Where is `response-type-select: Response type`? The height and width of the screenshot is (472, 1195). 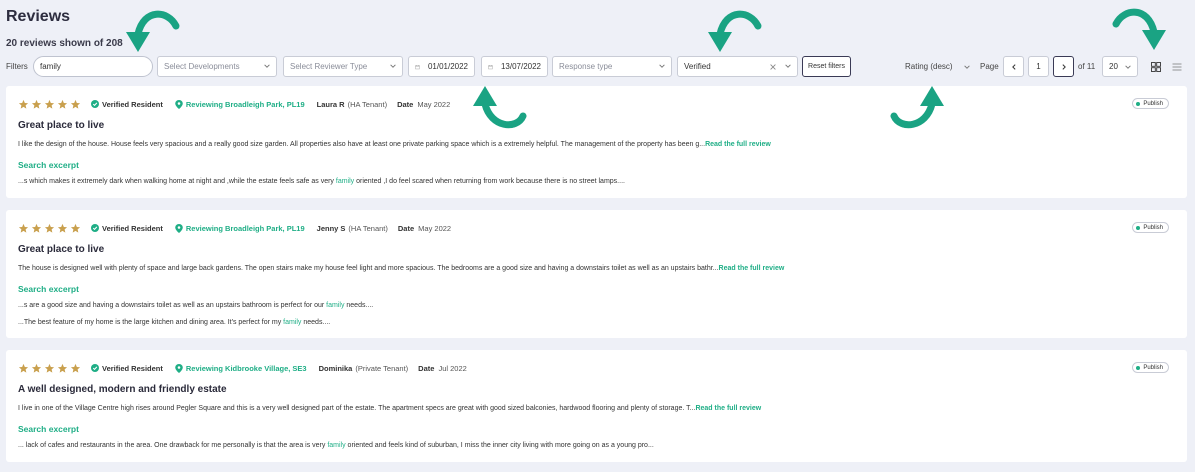
response-type-select: Response type is located at coordinates (612, 66).